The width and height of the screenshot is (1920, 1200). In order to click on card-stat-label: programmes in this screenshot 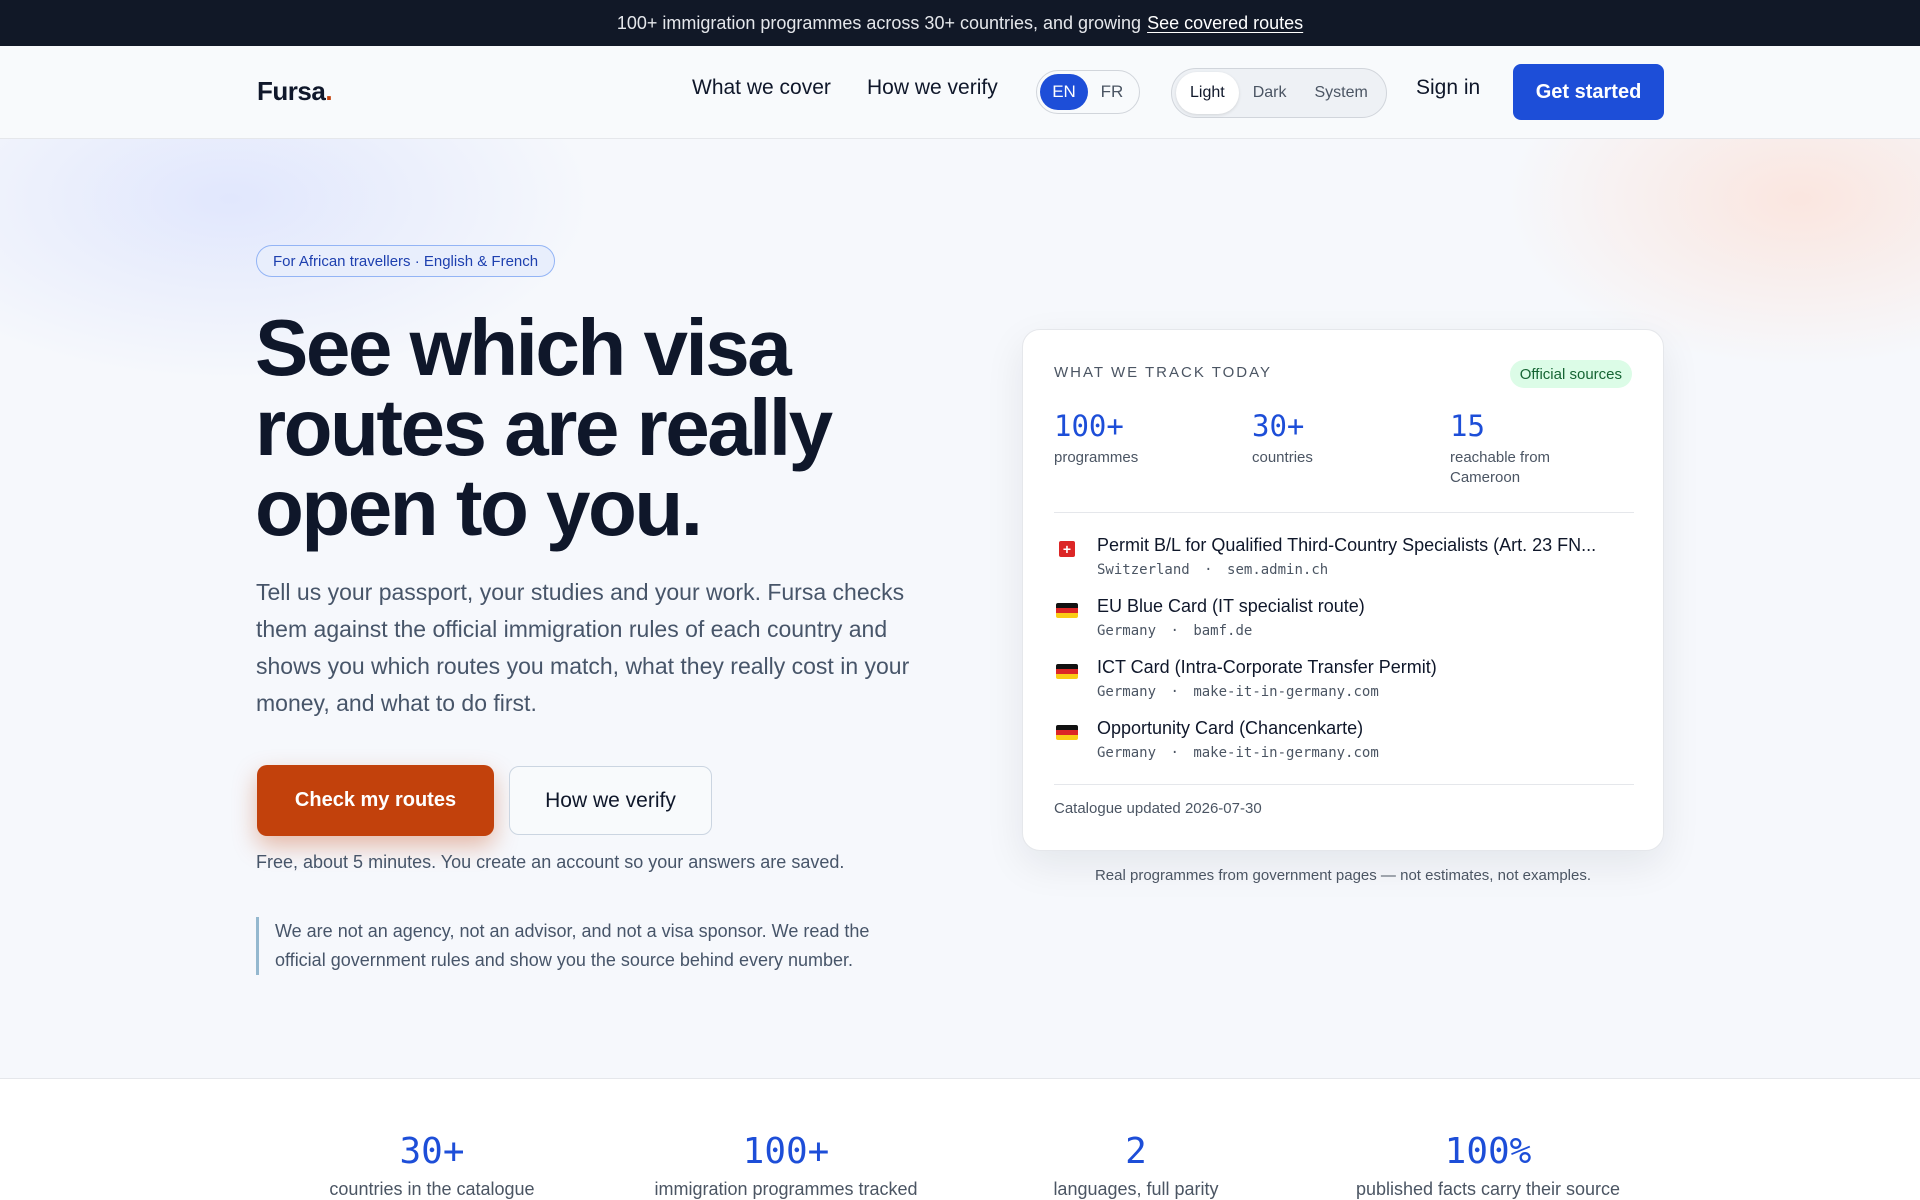, I will do `click(1096, 457)`.